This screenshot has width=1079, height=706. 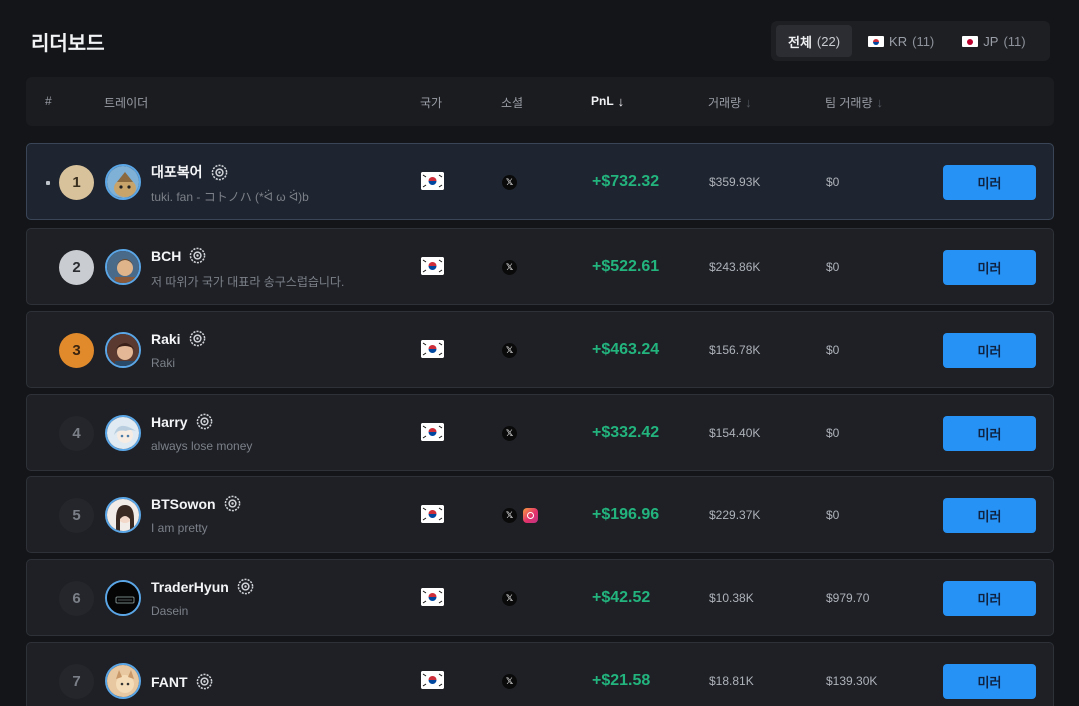 What do you see at coordinates (169, 422) in the screenshot?
I see `trader-name: Harry` at bounding box center [169, 422].